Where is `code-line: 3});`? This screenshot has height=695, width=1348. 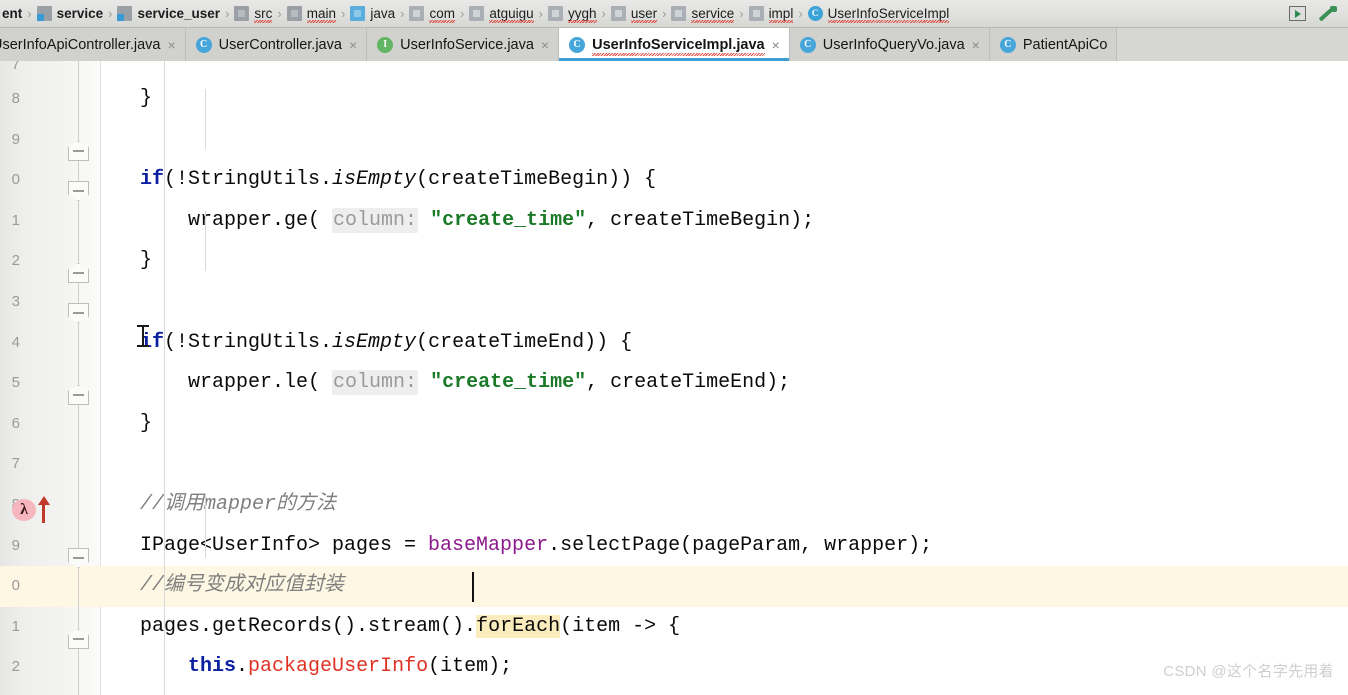 code-line: 3}); is located at coordinates (674, 691).